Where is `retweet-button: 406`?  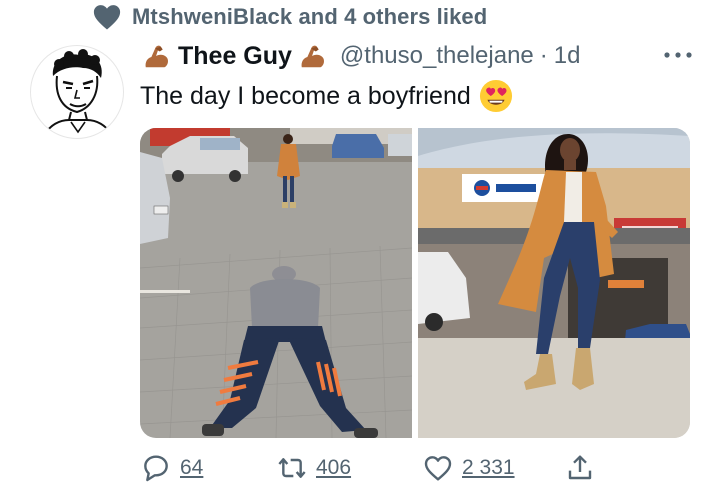 retweet-button: 406 is located at coordinates (313, 468).